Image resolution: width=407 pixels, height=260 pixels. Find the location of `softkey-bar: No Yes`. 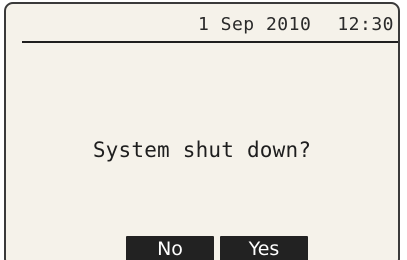

softkey-bar: No Yes is located at coordinates (202, 248).